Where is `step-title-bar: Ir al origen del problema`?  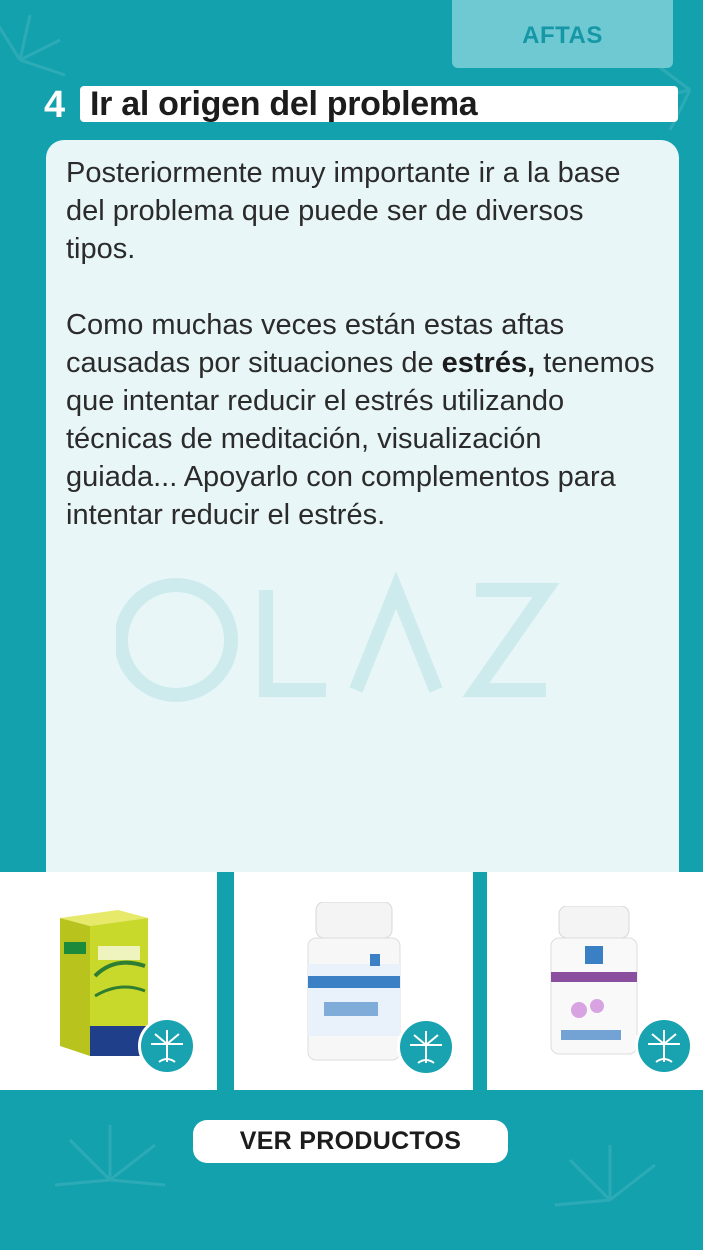 step-title-bar: Ir al origen del problema is located at coordinates (379, 103).